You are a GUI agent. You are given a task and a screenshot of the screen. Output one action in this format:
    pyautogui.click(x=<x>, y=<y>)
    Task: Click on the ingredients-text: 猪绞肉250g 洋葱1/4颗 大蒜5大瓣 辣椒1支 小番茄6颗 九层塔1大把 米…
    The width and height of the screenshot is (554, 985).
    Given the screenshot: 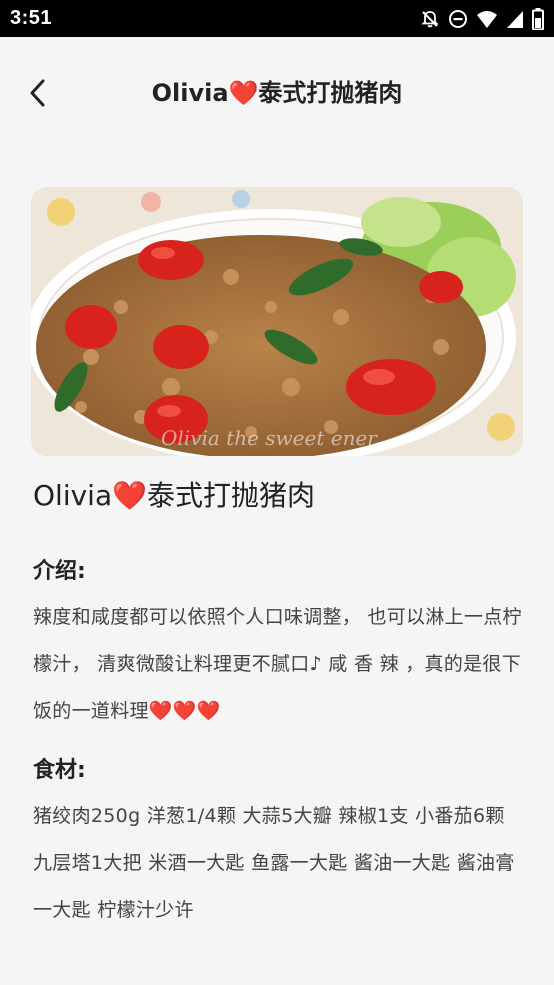 What is the action you would take?
    pyautogui.click(x=274, y=863)
    